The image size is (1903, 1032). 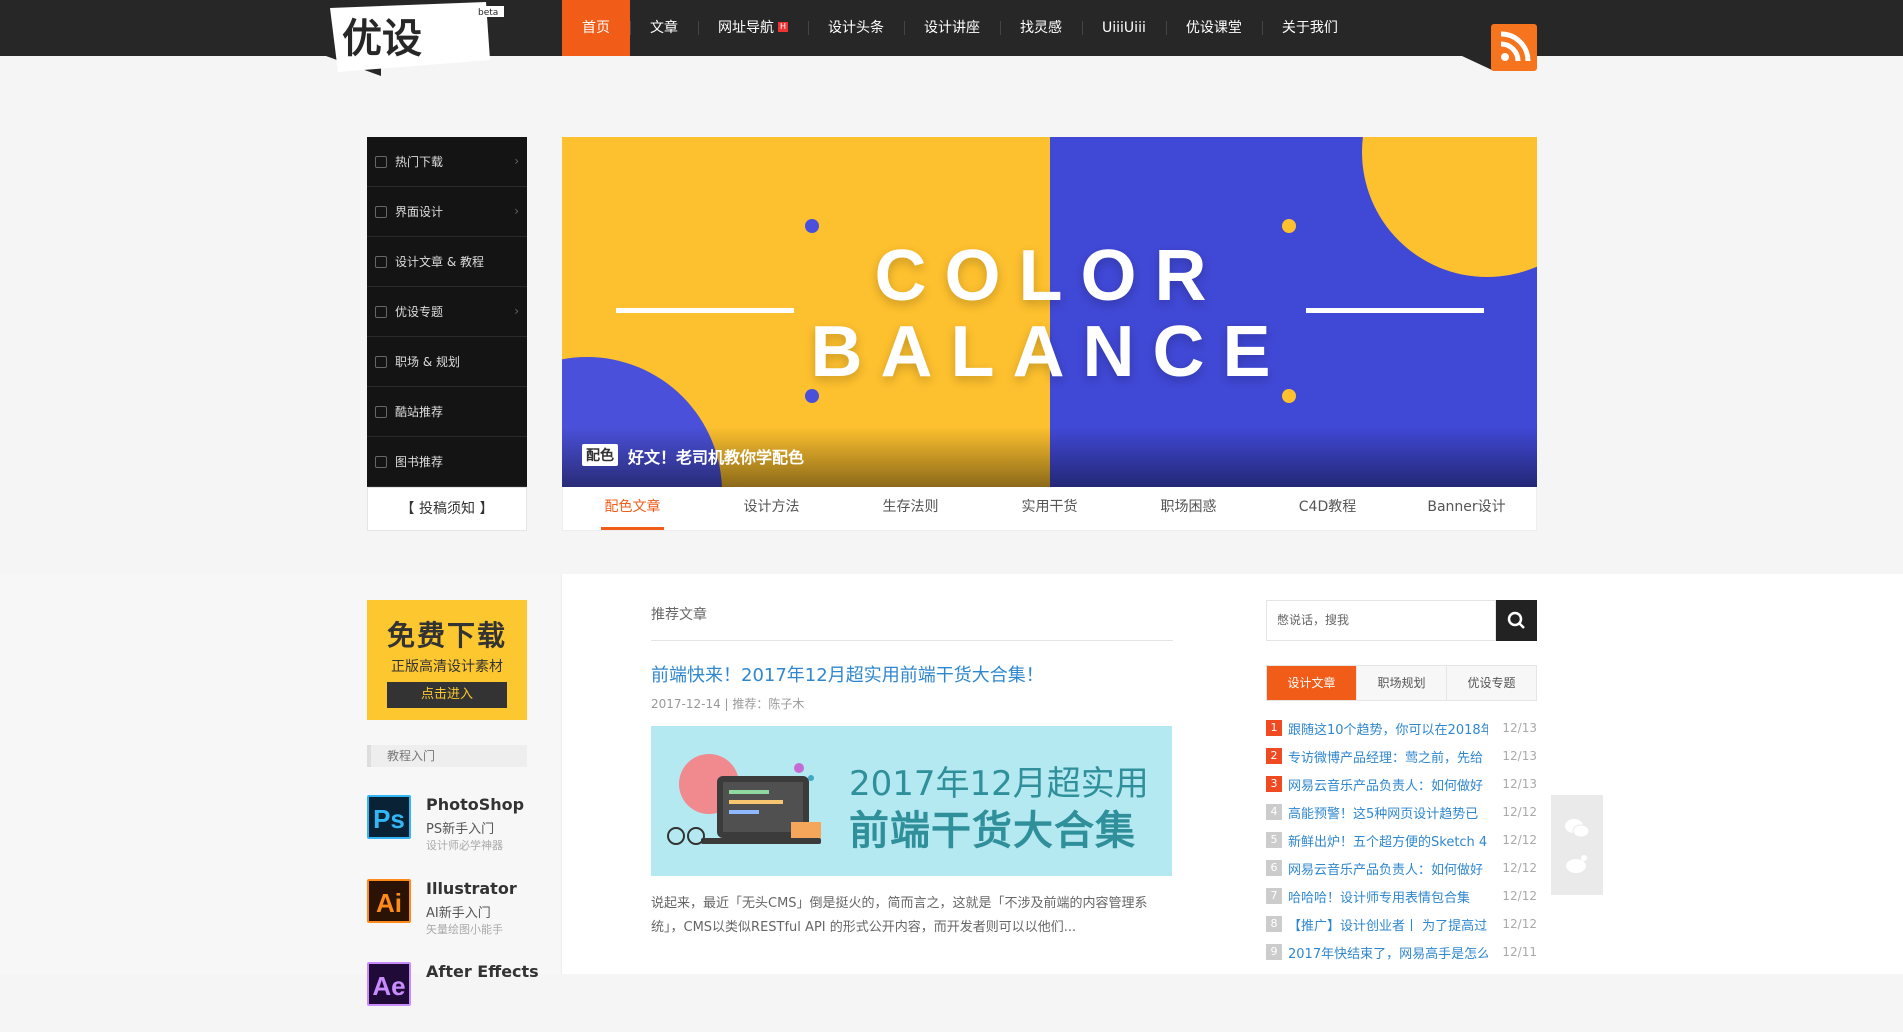 What do you see at coordinates (1188, 508) in the screenshot?
I see `banner-tab: 职场困惑` at bounding box center [1188, 508].